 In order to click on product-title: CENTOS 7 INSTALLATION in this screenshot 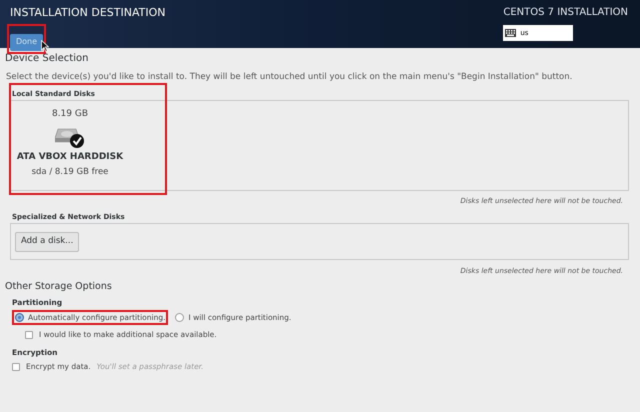, I will do `click(565, 13)`.